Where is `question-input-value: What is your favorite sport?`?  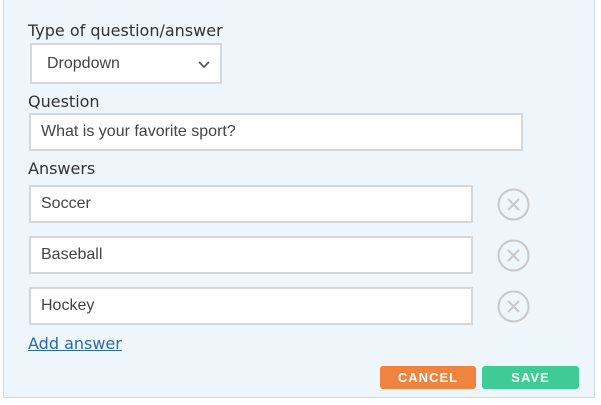
question-input-value: What is your favorite sport? is located at coordinates (138, 131).